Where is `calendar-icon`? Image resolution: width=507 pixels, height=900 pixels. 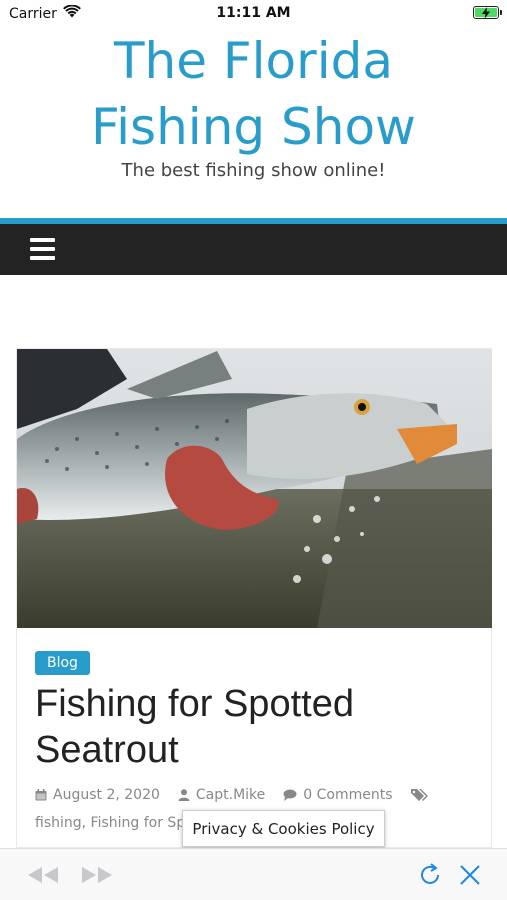 calendar-icon is located at coordinates (41, 795).